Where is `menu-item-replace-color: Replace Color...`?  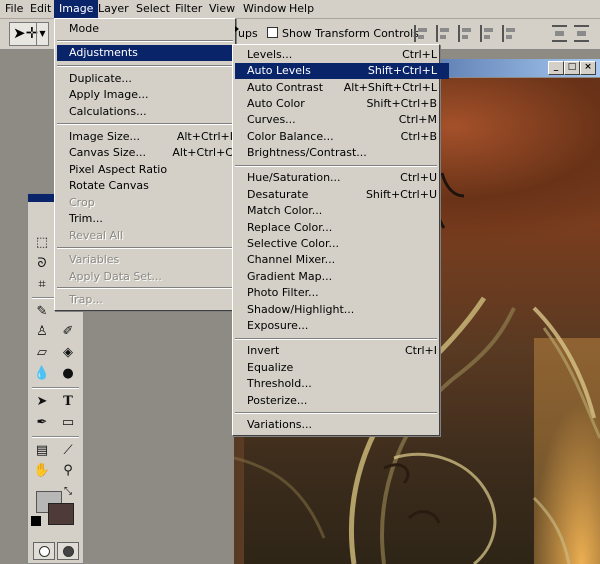
menu-item-replace-color: Replace Color... is located at coordinates (342, 228).